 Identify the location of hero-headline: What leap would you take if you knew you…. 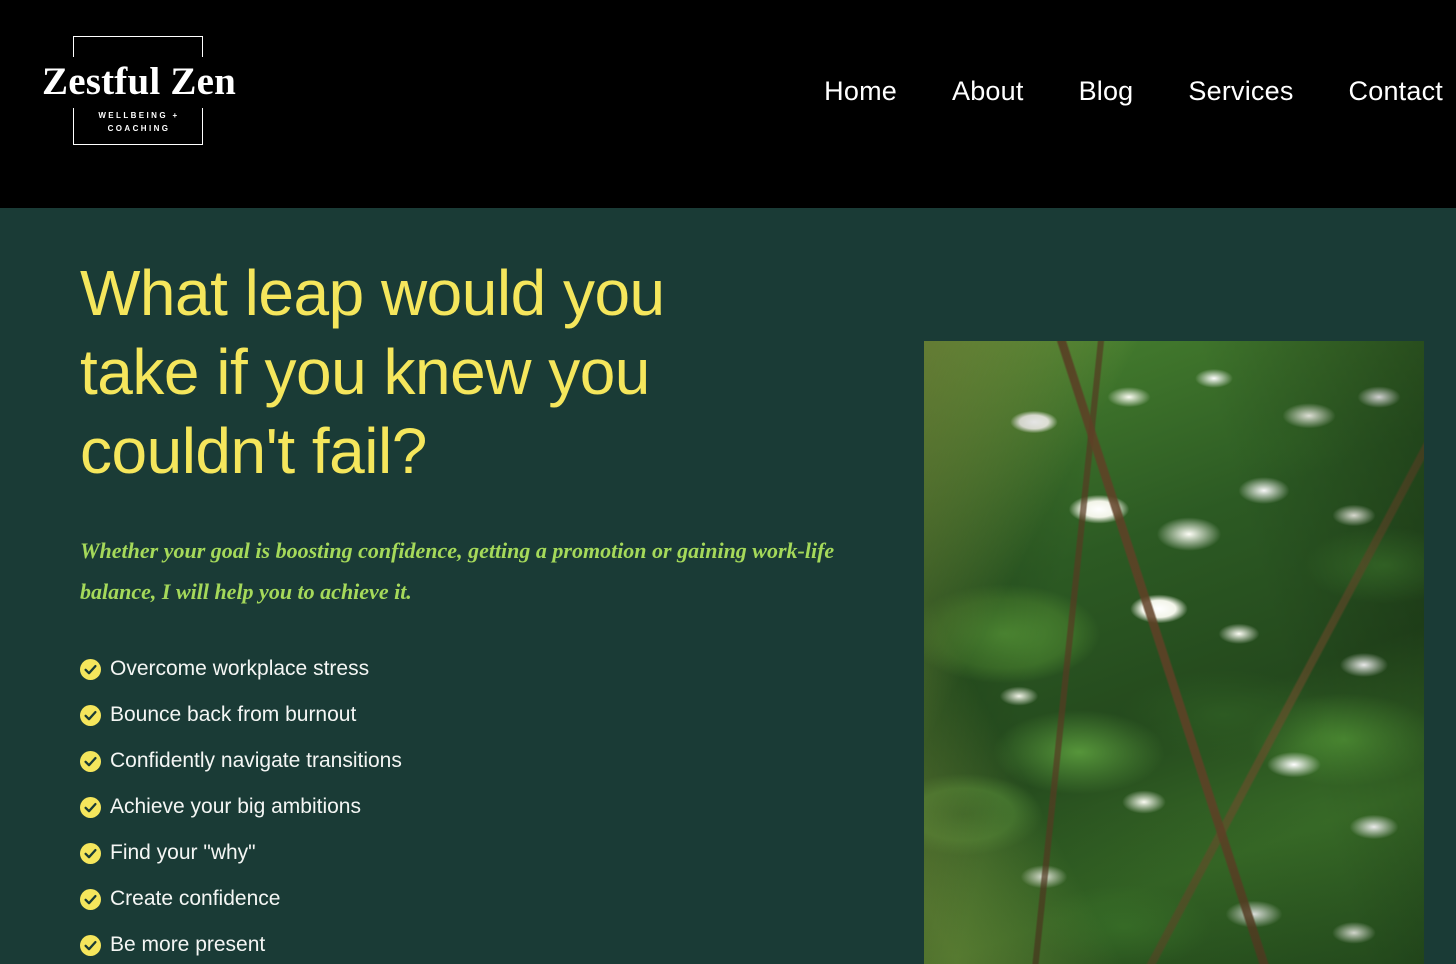
(372, 372).